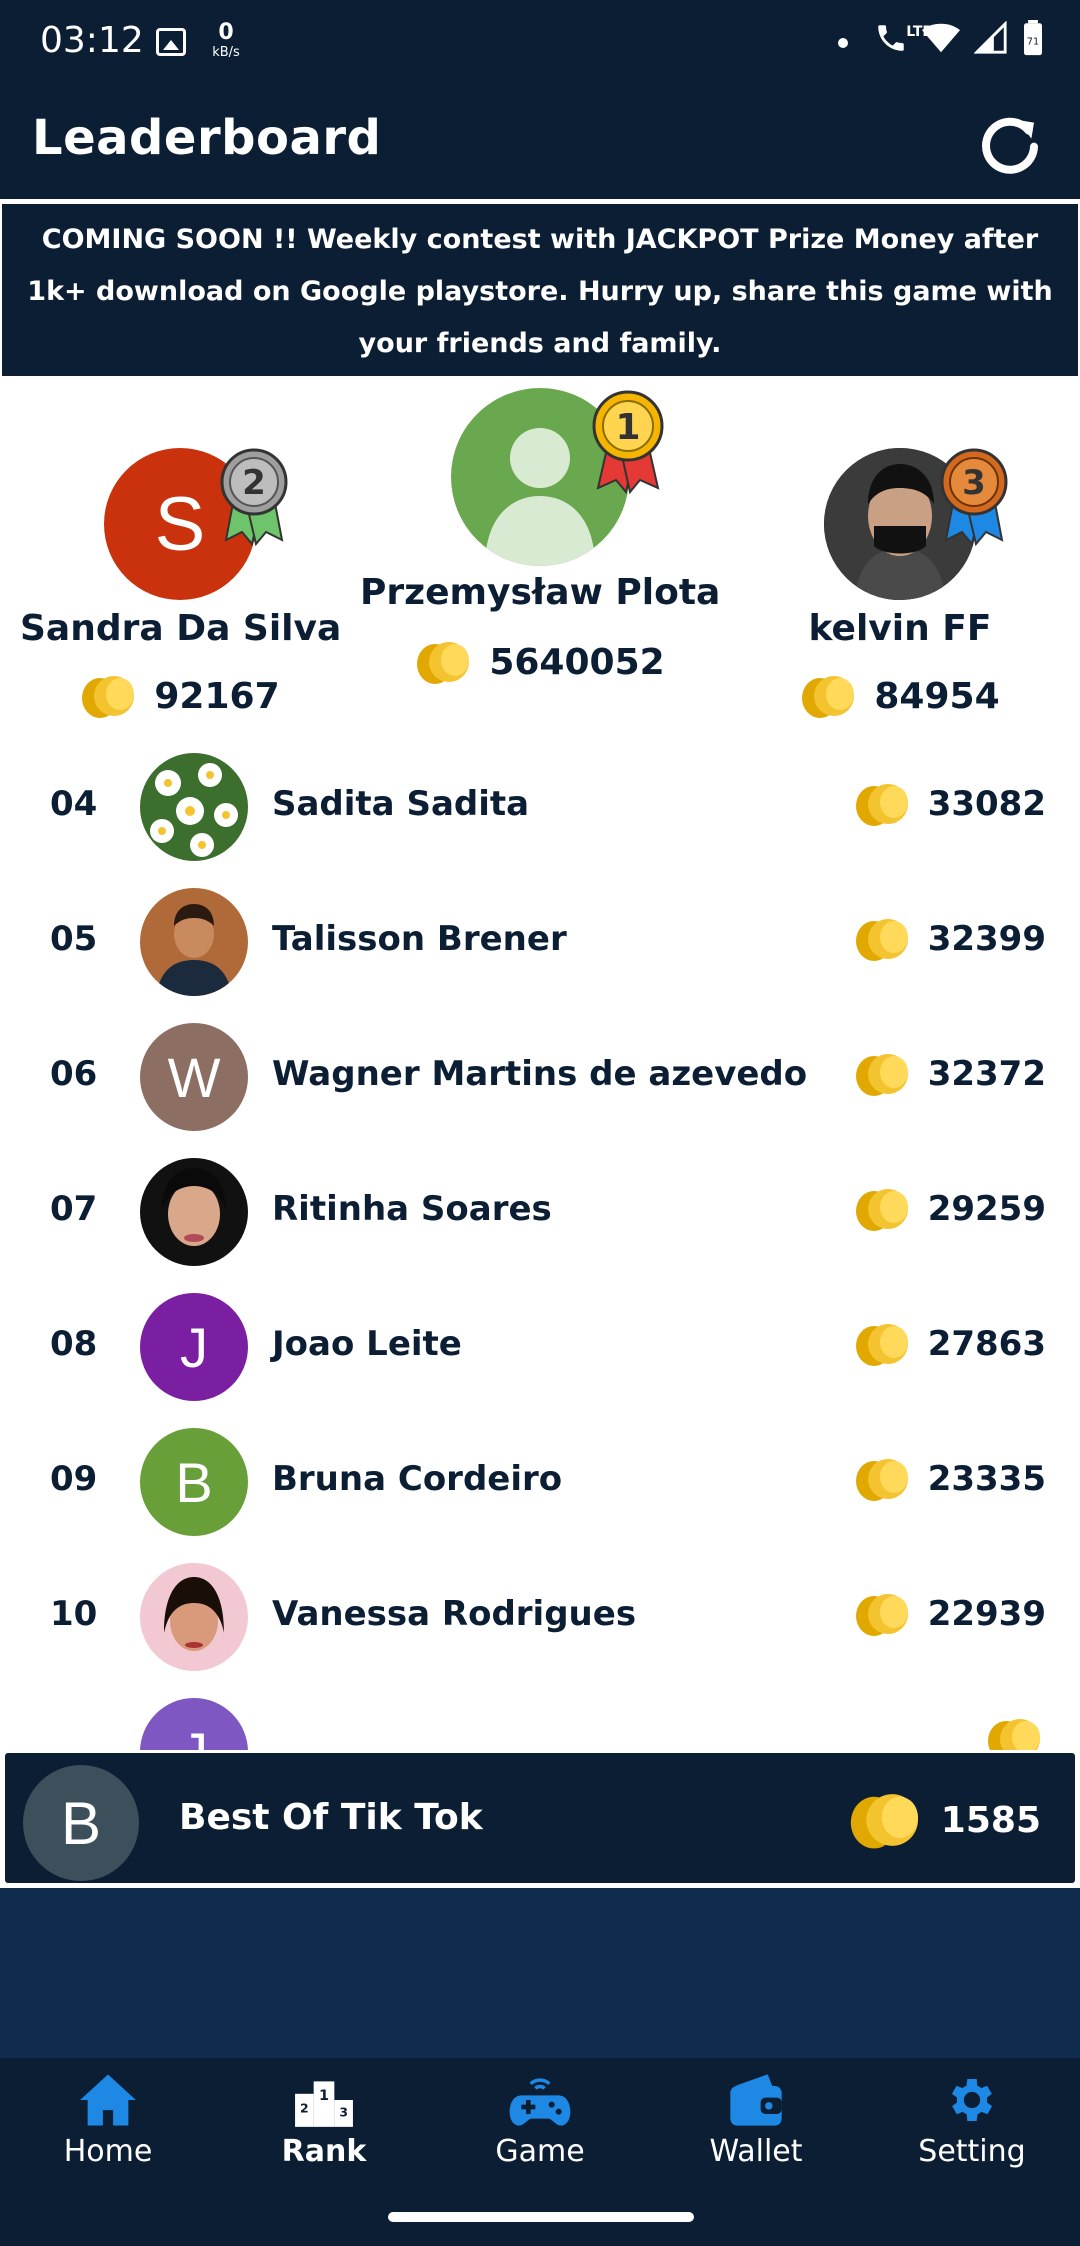 The image size is (1080, 2246). I want to click on score-value: 1585, so click(990, 1820).